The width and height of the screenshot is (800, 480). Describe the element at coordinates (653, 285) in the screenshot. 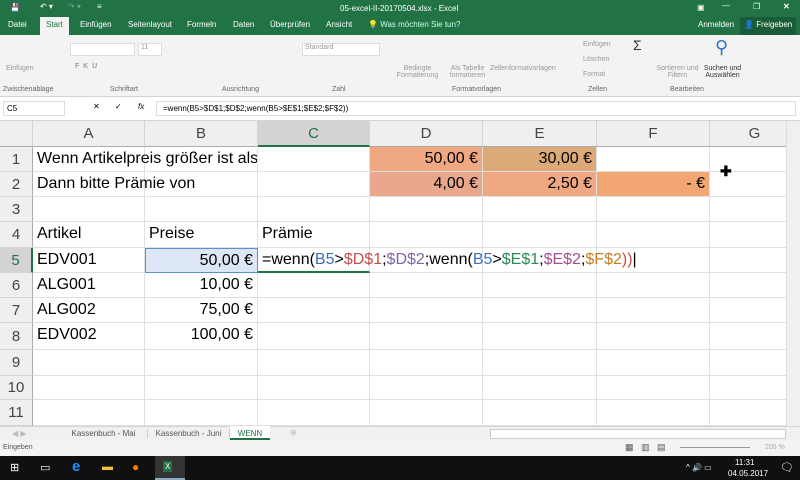

I see `cell-F6` at that location.